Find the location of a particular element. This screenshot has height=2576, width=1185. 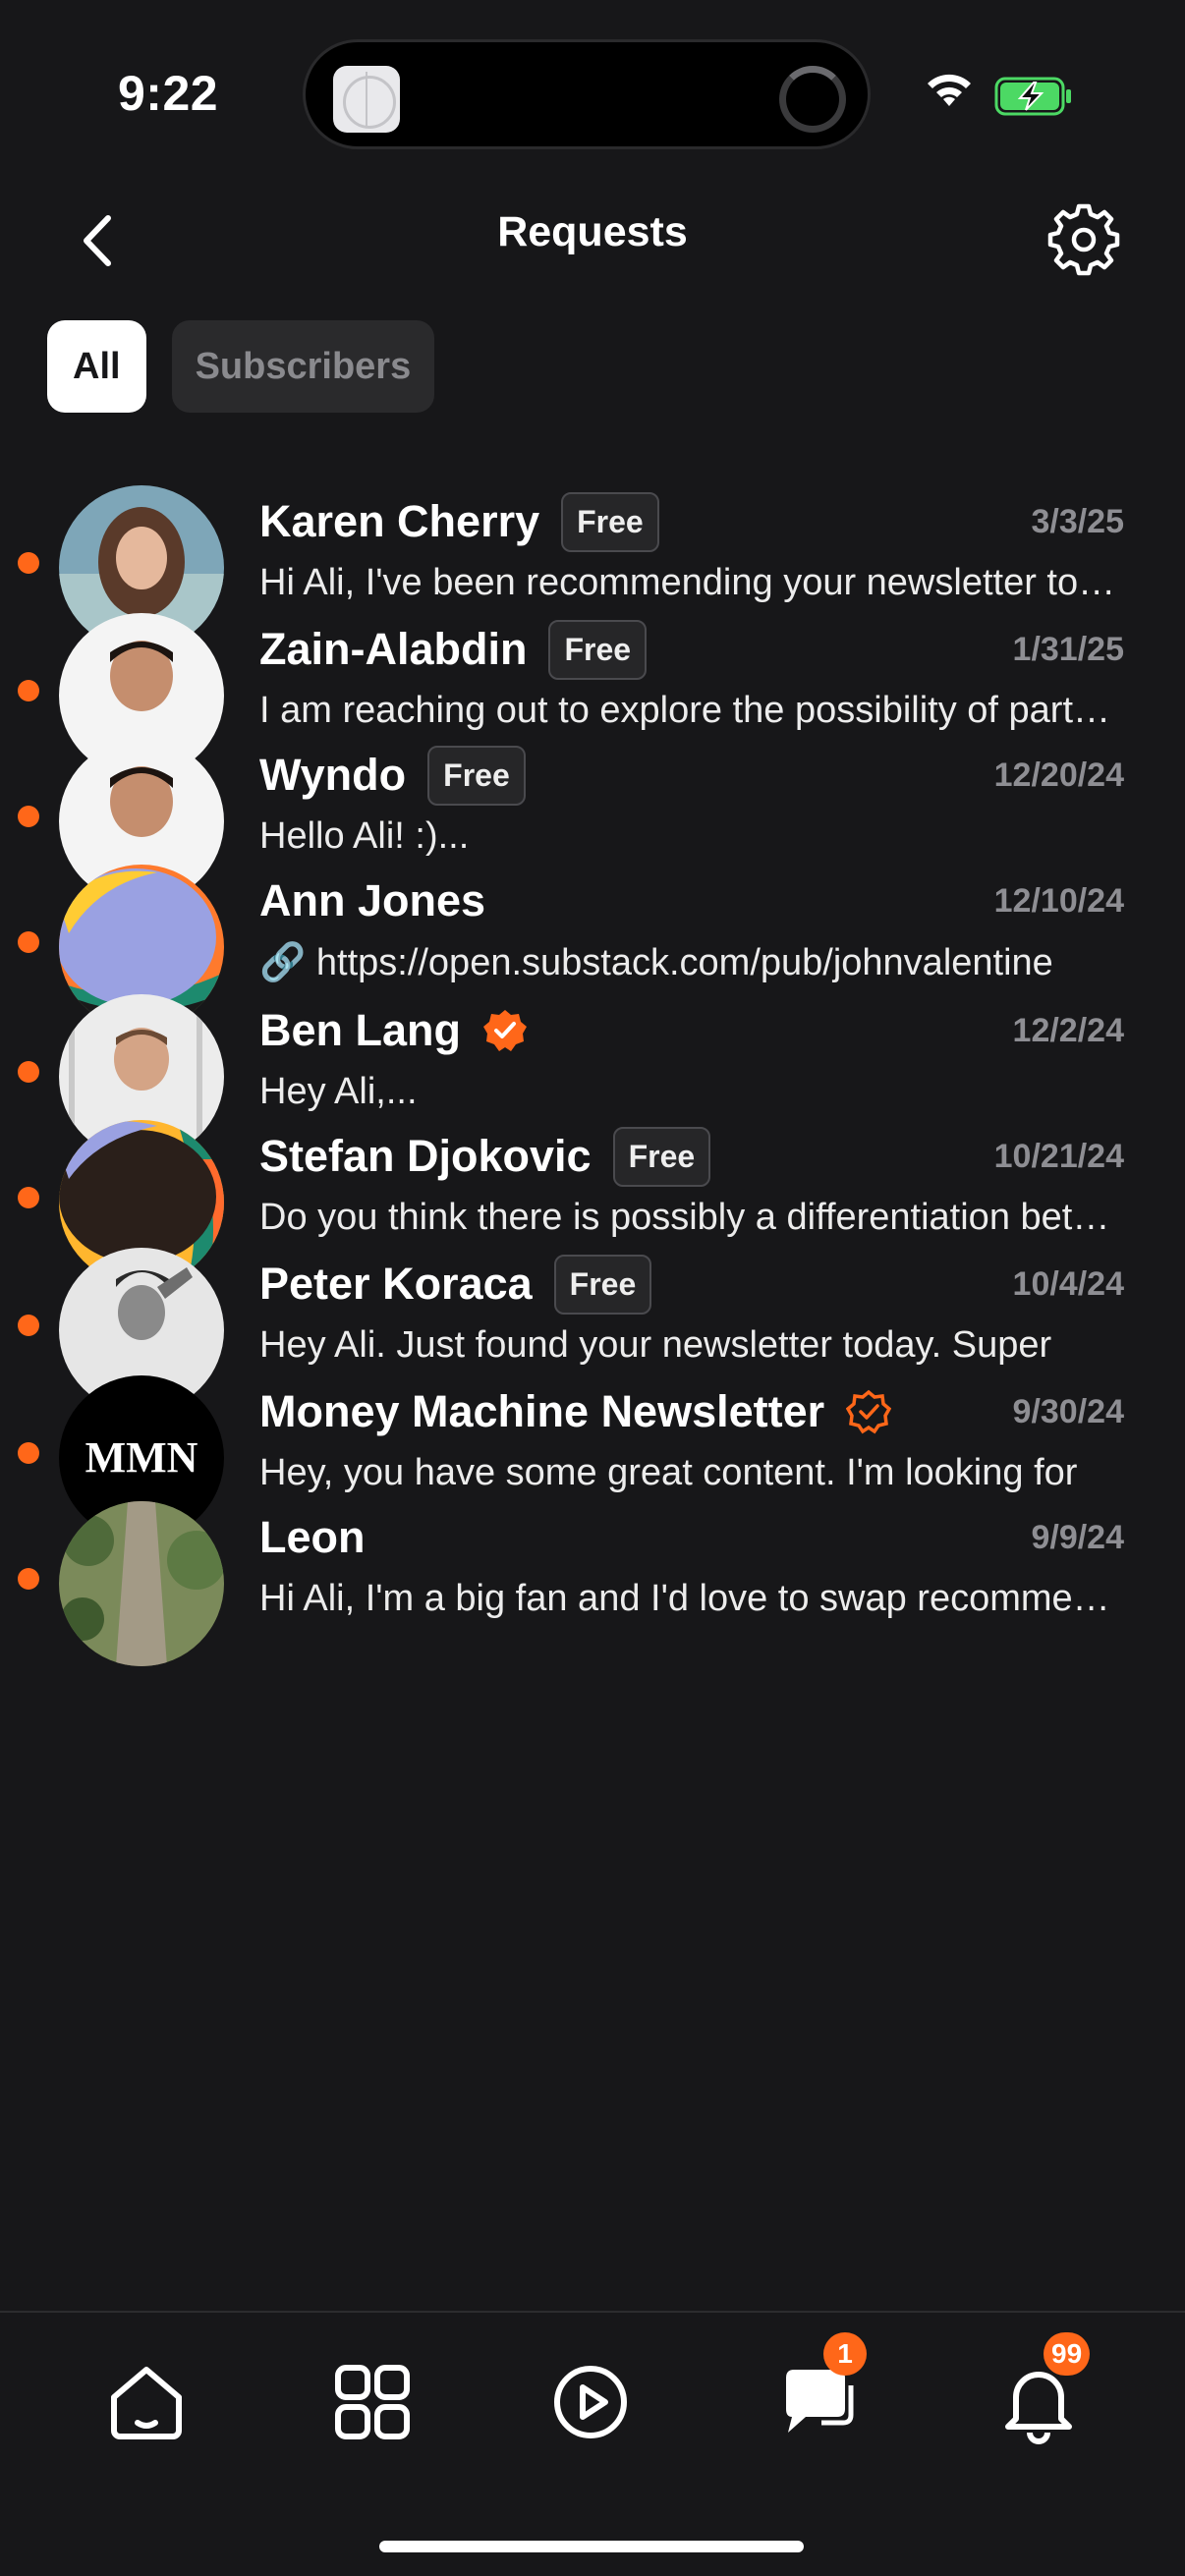

message-date: 10/21/24 is located at coordinates (1058, 1156).